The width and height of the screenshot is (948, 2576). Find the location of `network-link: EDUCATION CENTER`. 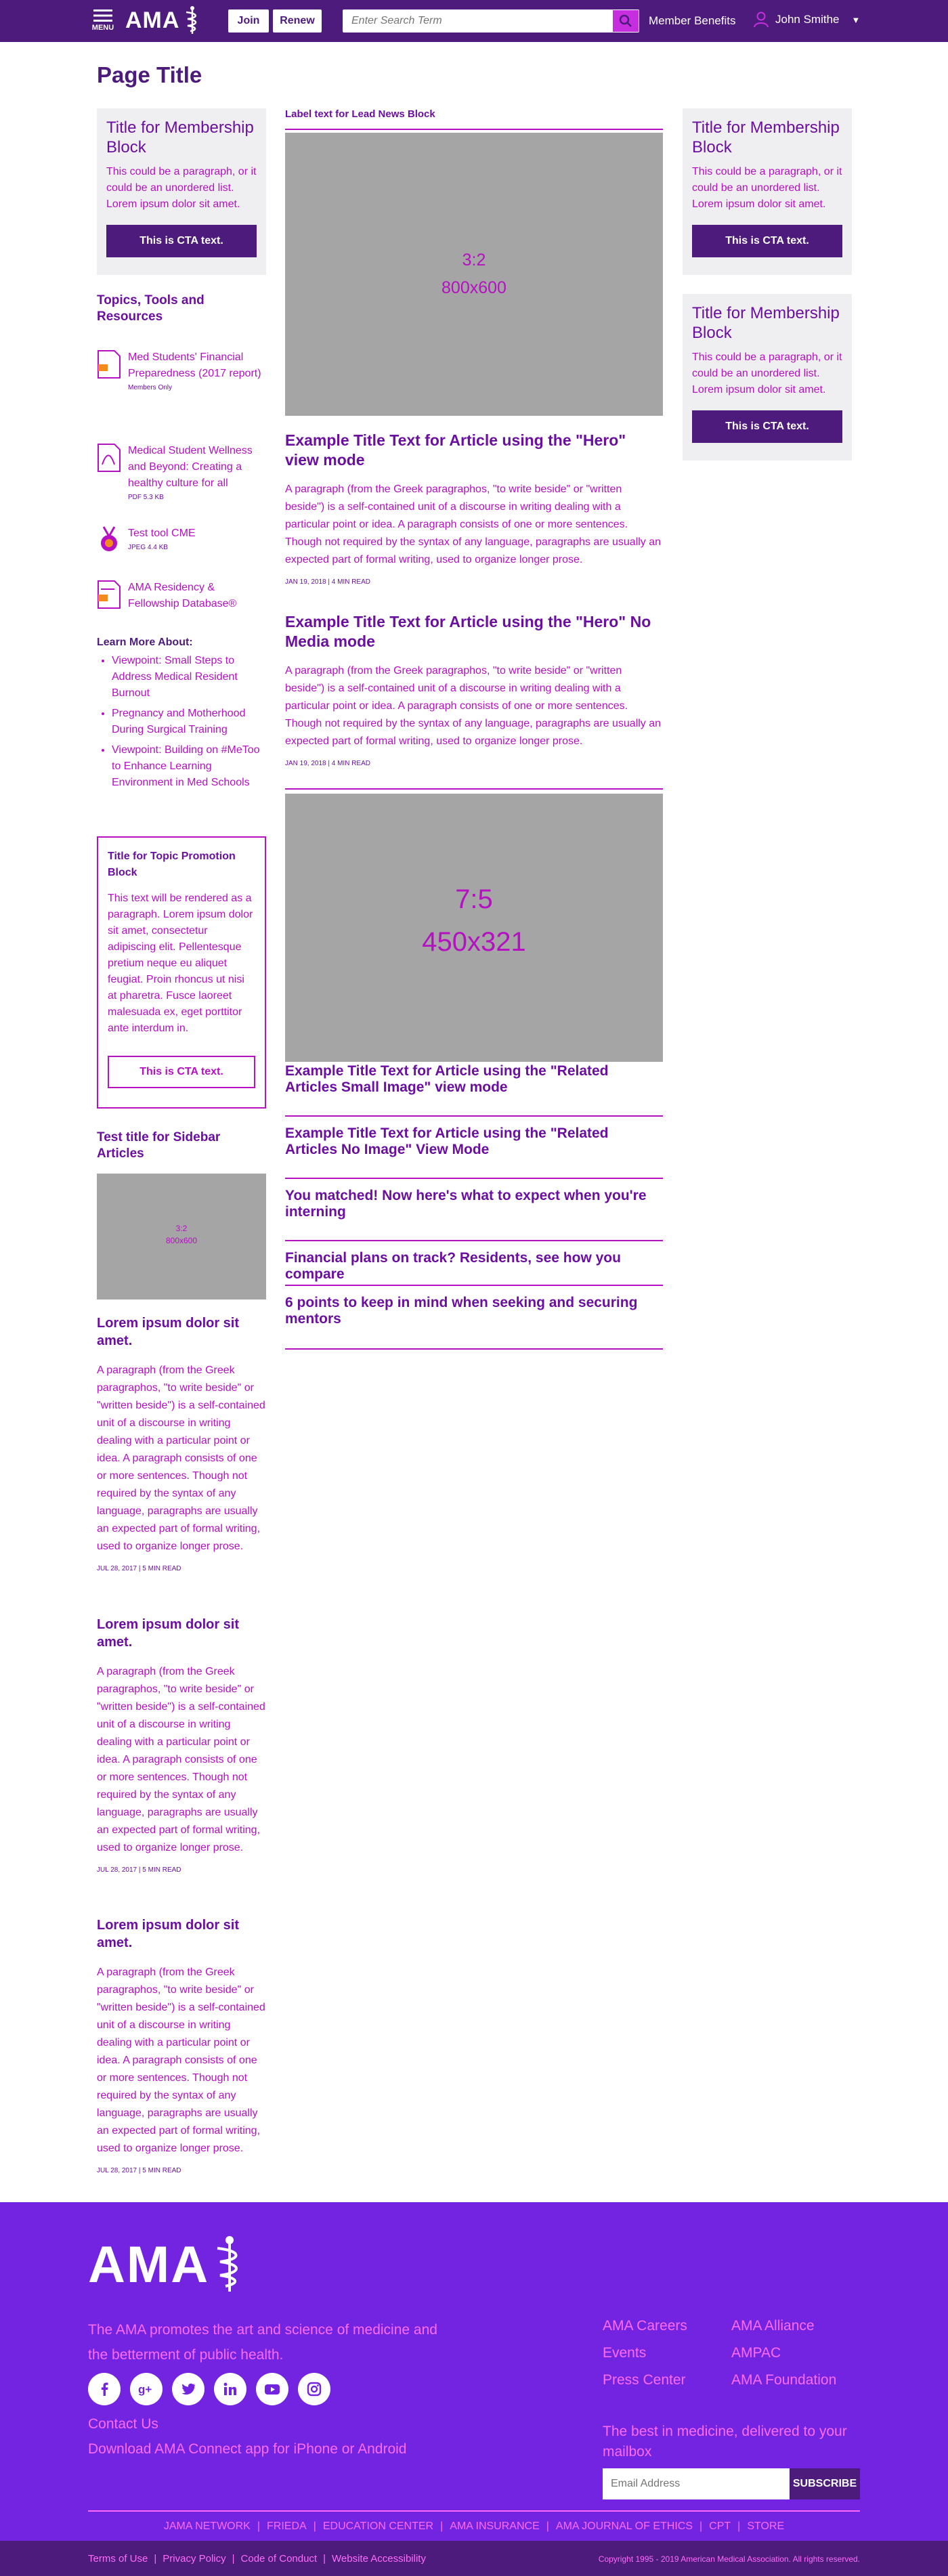

network-link: EDUCATION CENTER is located at coordinates (378, 2526).